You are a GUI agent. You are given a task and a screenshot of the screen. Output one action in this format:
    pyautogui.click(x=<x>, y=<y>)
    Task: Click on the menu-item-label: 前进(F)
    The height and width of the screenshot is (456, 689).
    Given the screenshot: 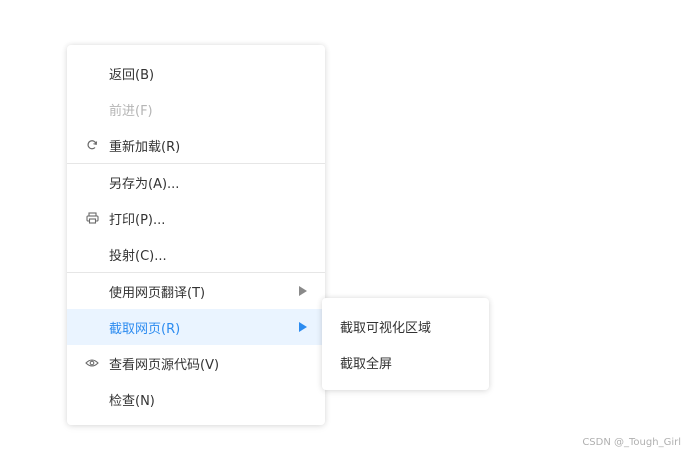 What is the action you would take?
    pyautogui.click(x=131, y=111)
    